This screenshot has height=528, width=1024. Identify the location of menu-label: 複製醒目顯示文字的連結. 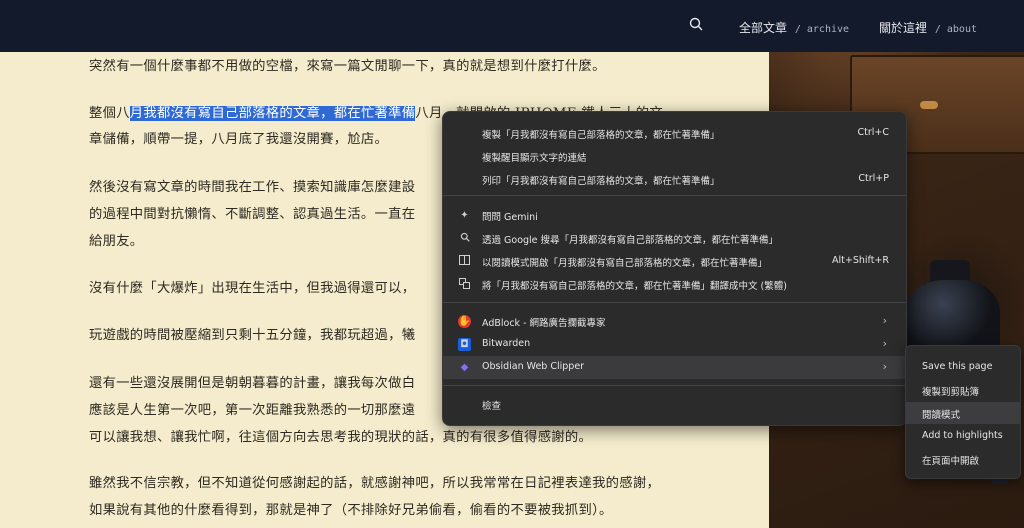
(534, 158).